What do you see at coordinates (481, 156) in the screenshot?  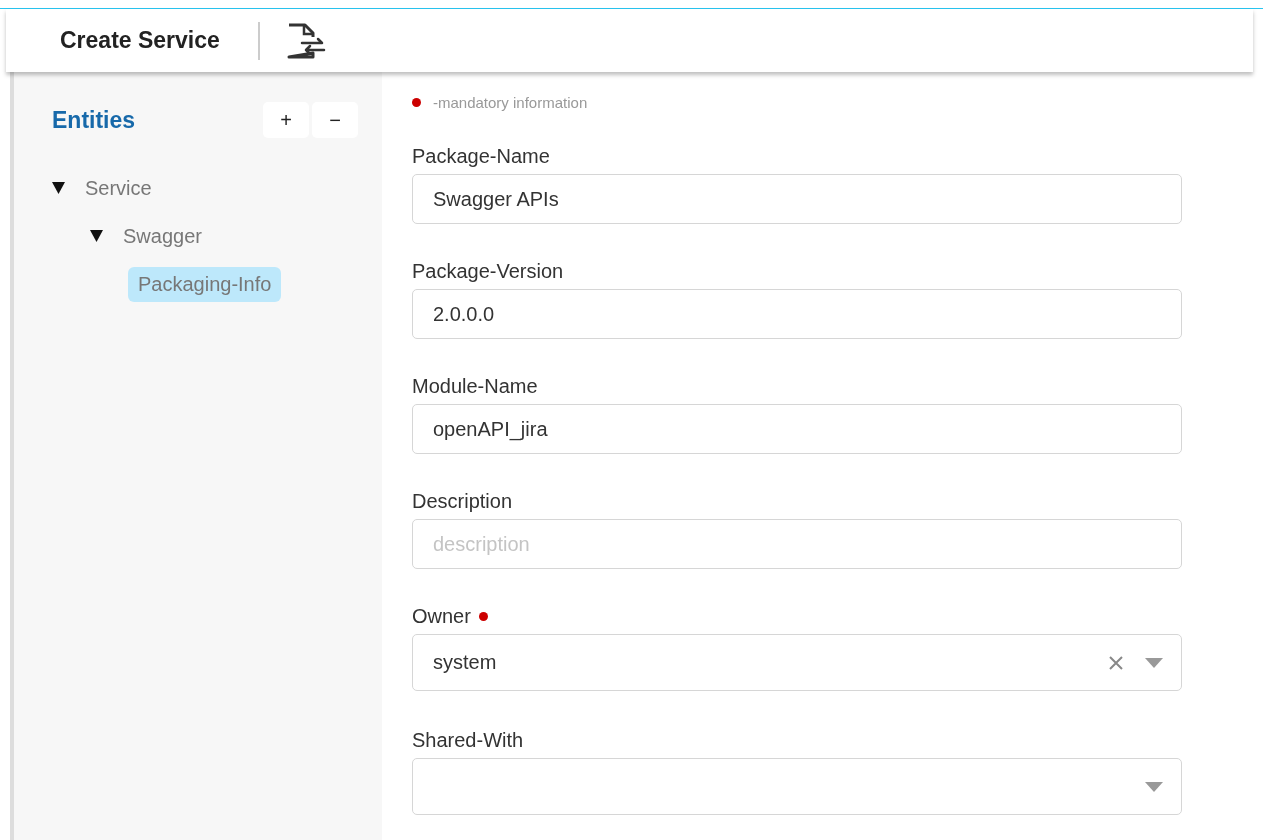 I see `field-label: Package-Name` at bounding box center [481, 156].